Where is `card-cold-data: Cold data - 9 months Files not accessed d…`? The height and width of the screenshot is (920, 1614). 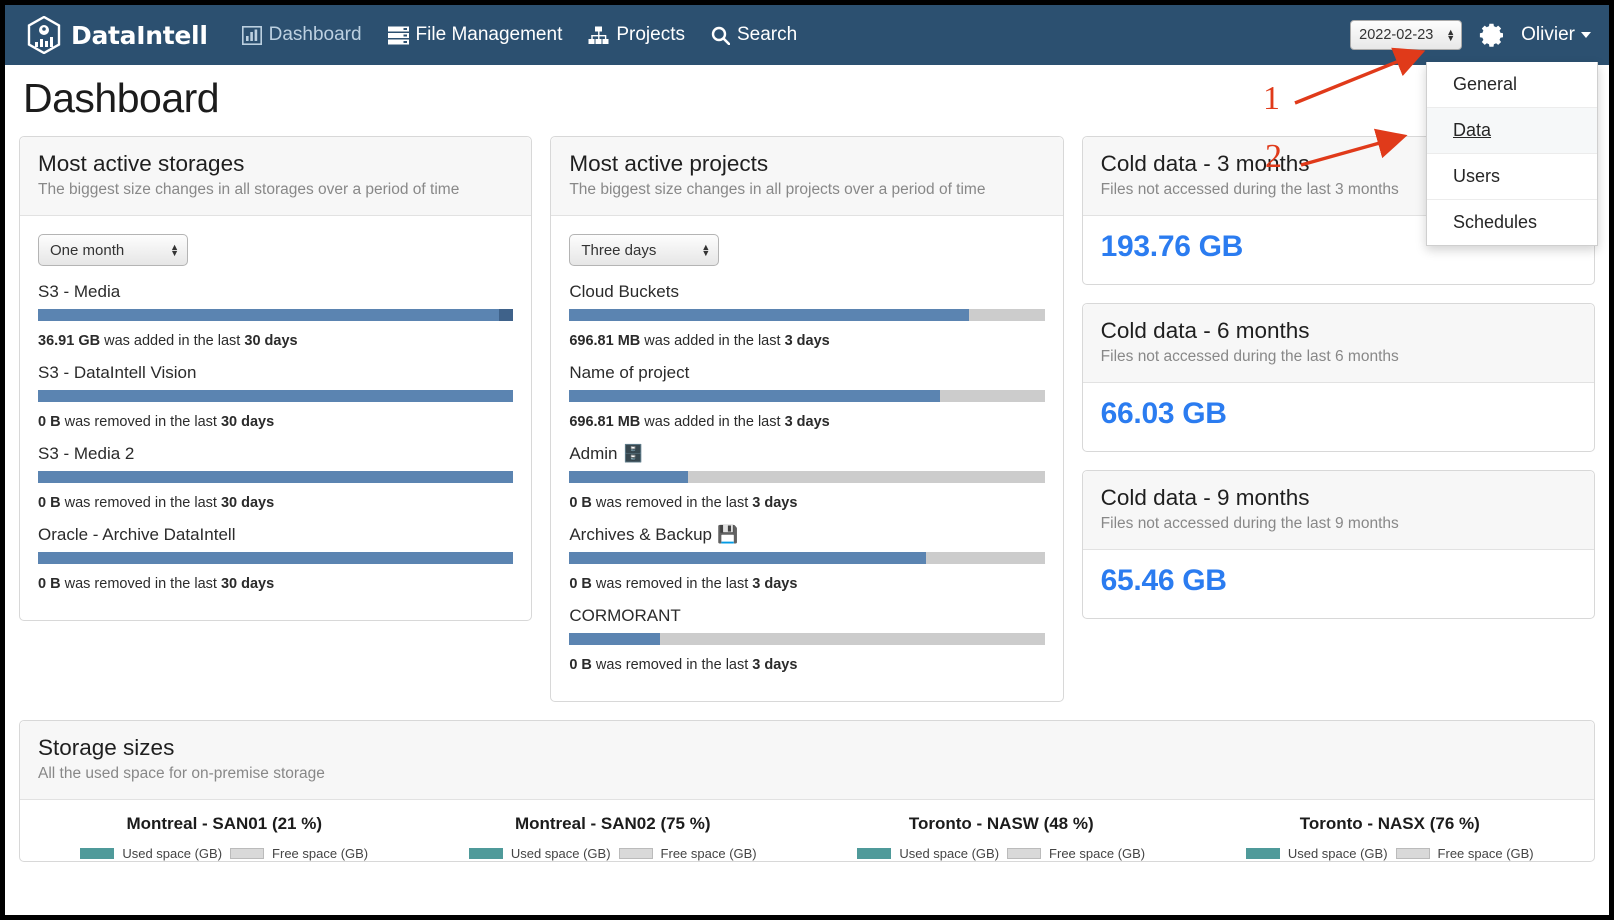
card-cold-data: Cold data - 9 months Files not accessed d… is located at coordinates (1338, 544).